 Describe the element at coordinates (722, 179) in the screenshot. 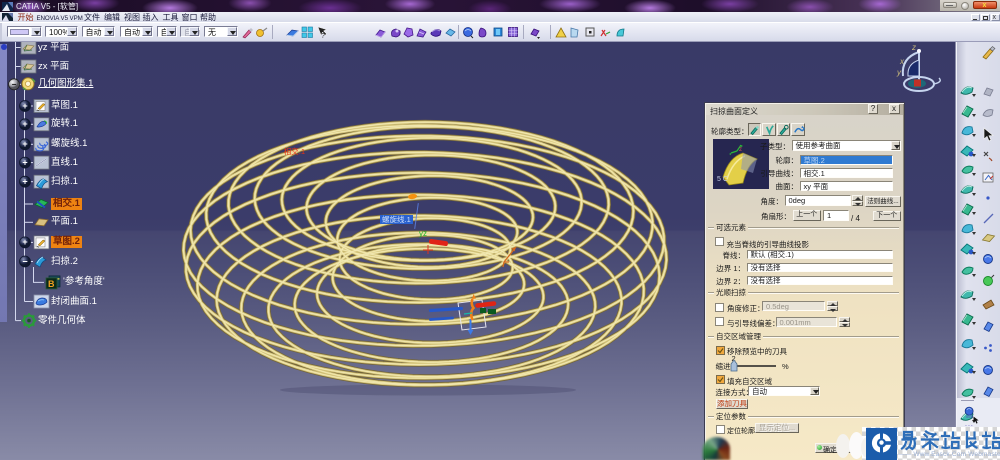

I see `svg-text: 5 C` at that location.